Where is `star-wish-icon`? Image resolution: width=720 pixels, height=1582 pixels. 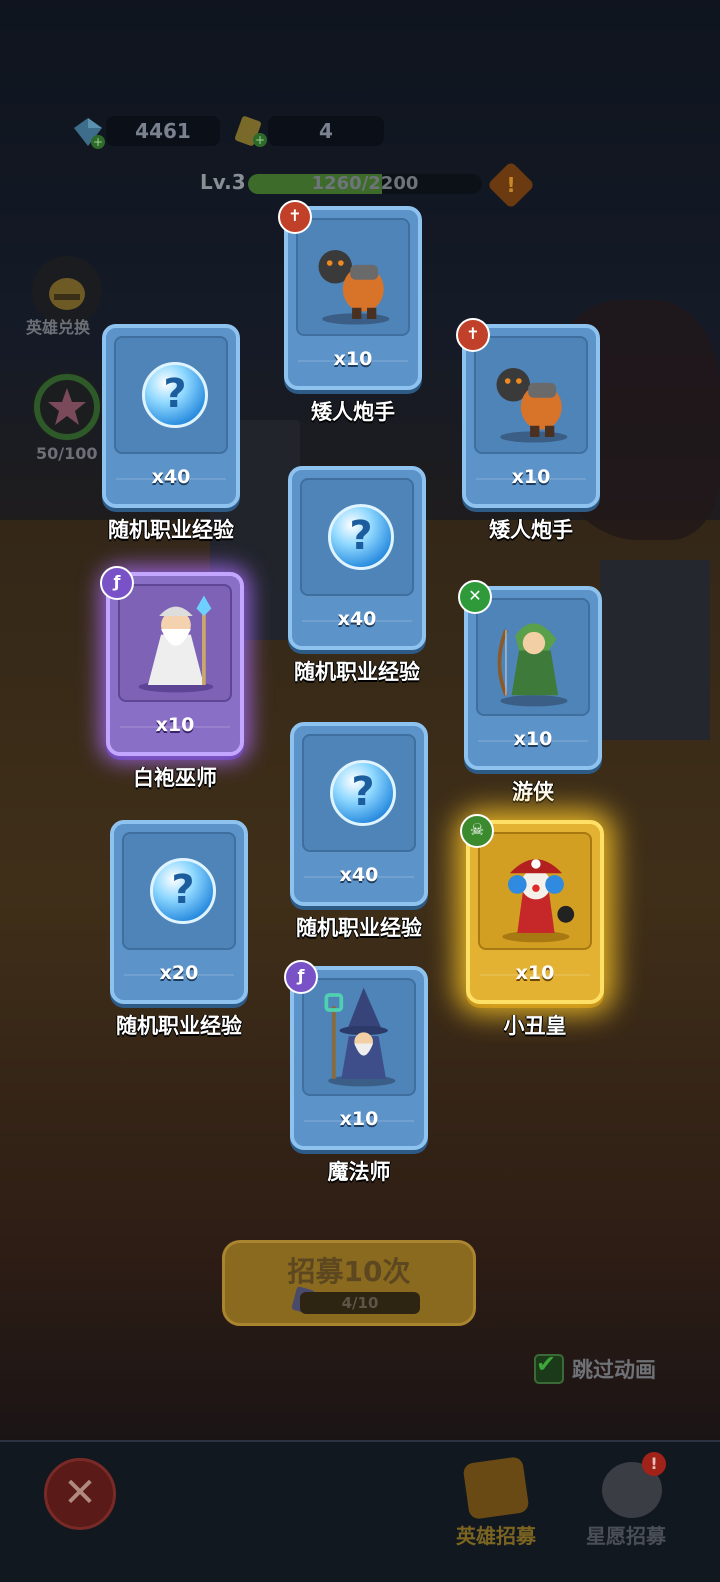 star-wish-icon is located at coordinates (67, 407).